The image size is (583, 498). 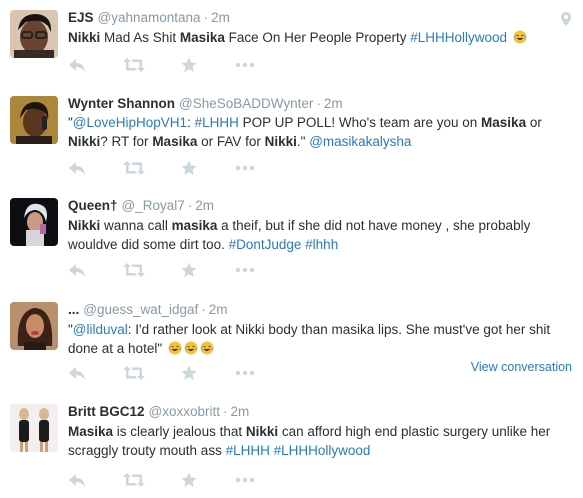 I want to click on tweet-text-fragment: wanna call, so click(x=136, y=225).